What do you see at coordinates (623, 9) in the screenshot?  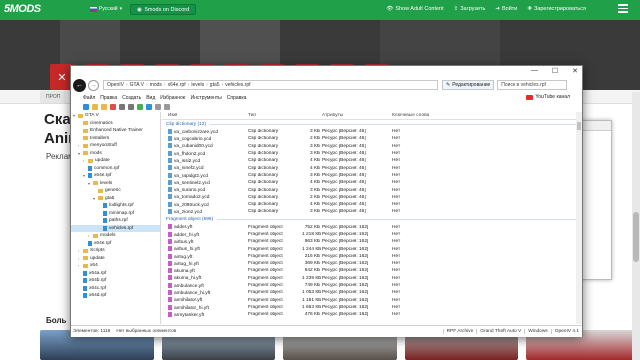 I see `menu-icon` at bounding box center [623, 9].